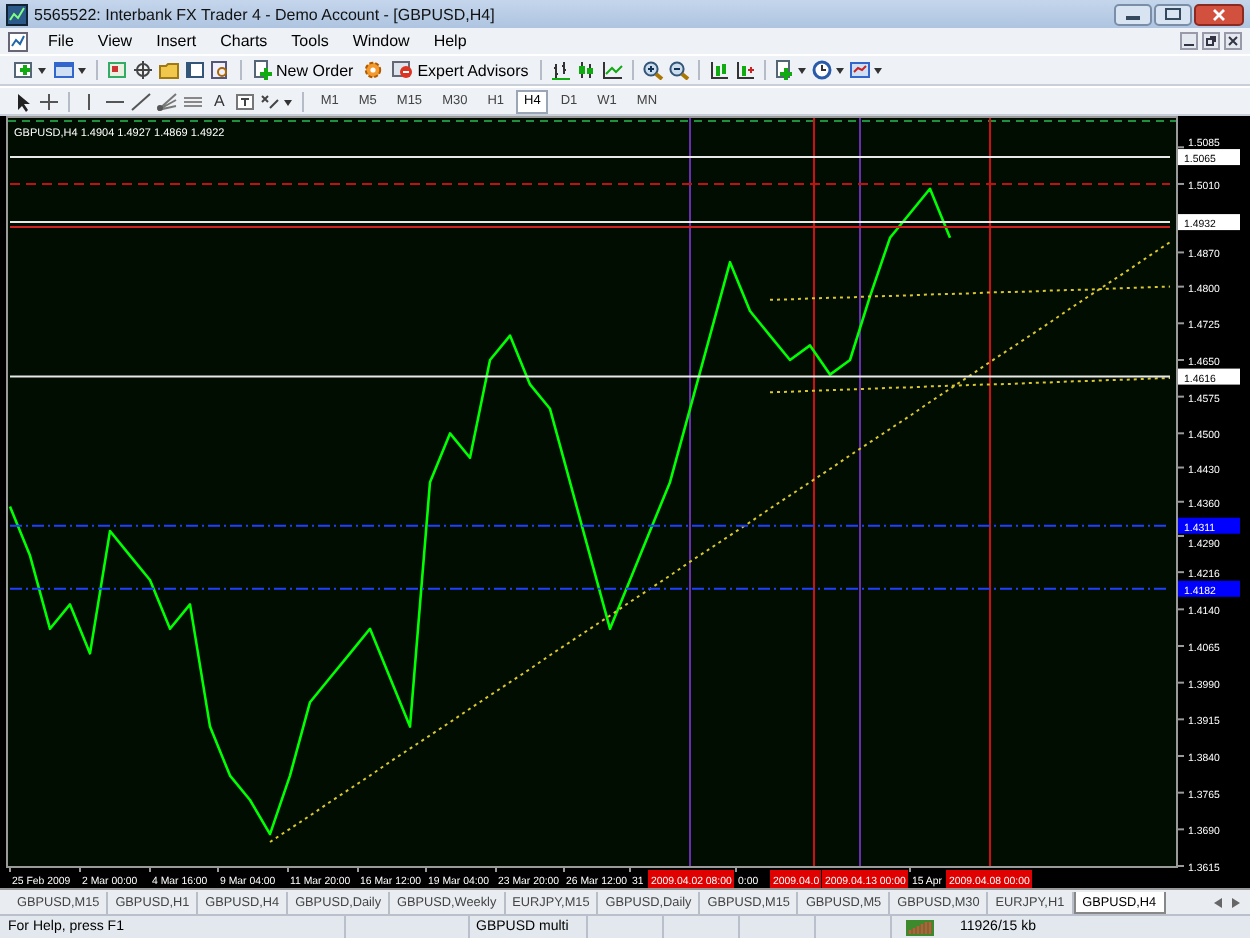 The image size is (1250, 938). I want to click on expert-advisors-button: Expert Advisors, so click(460, 70).